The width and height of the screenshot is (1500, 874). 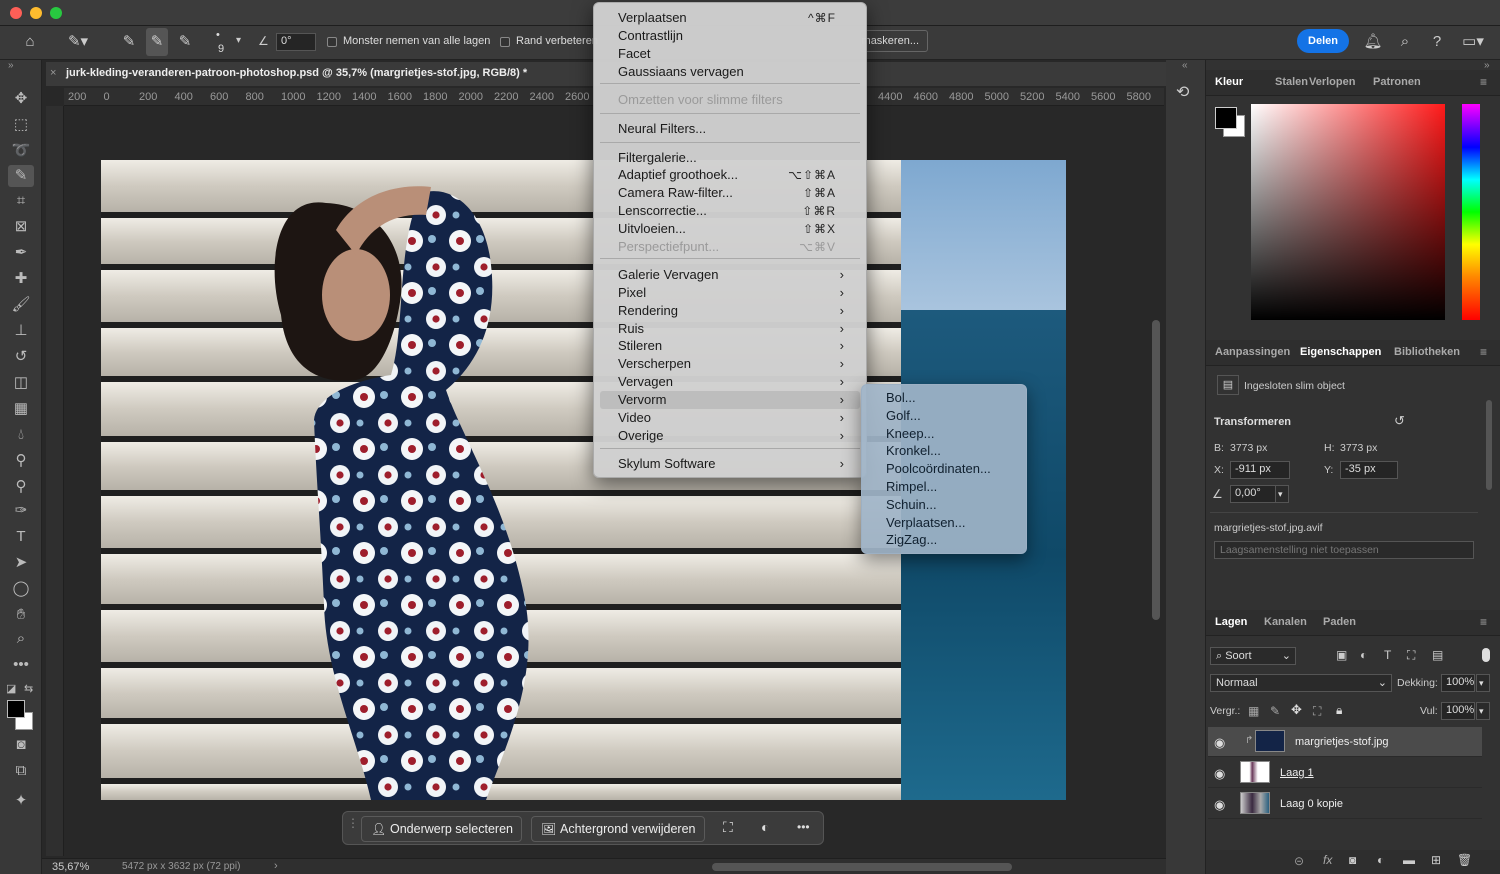 I want to click on layers-panel-menu-icon: ≡, so click(x=1483, y=622).